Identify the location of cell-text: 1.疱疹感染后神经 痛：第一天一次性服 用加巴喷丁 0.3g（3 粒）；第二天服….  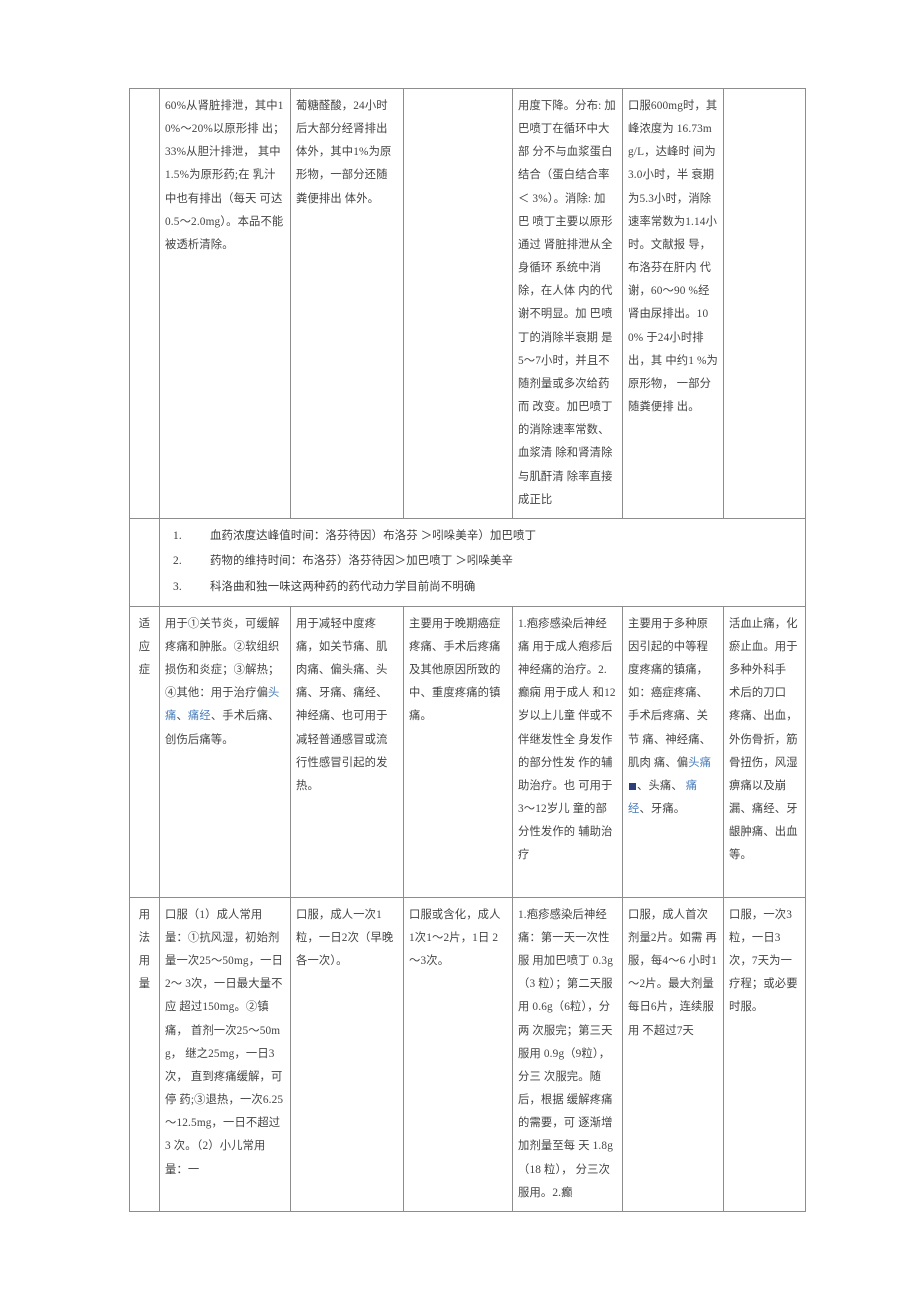
(565, 1053).